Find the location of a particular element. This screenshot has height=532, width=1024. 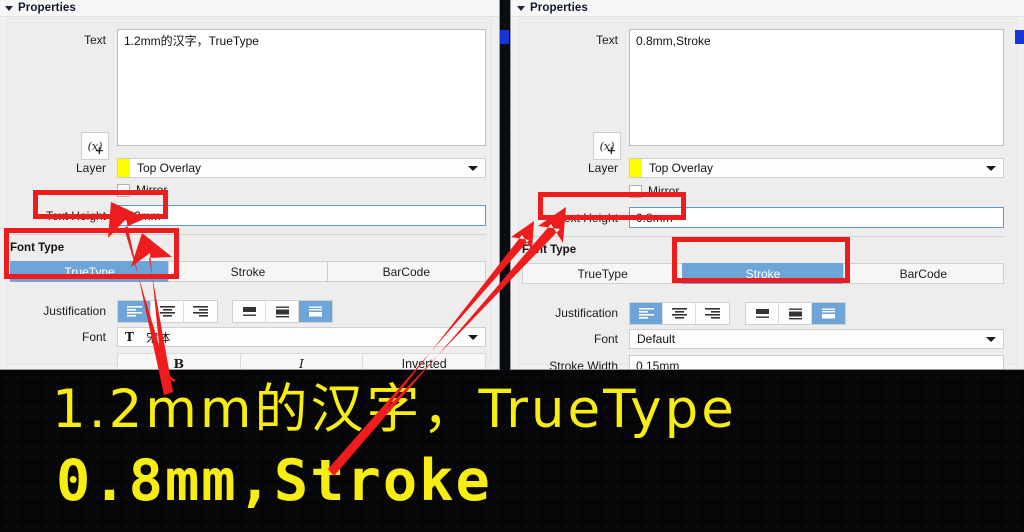

font-select: Default is located at coordinates (816, 339).